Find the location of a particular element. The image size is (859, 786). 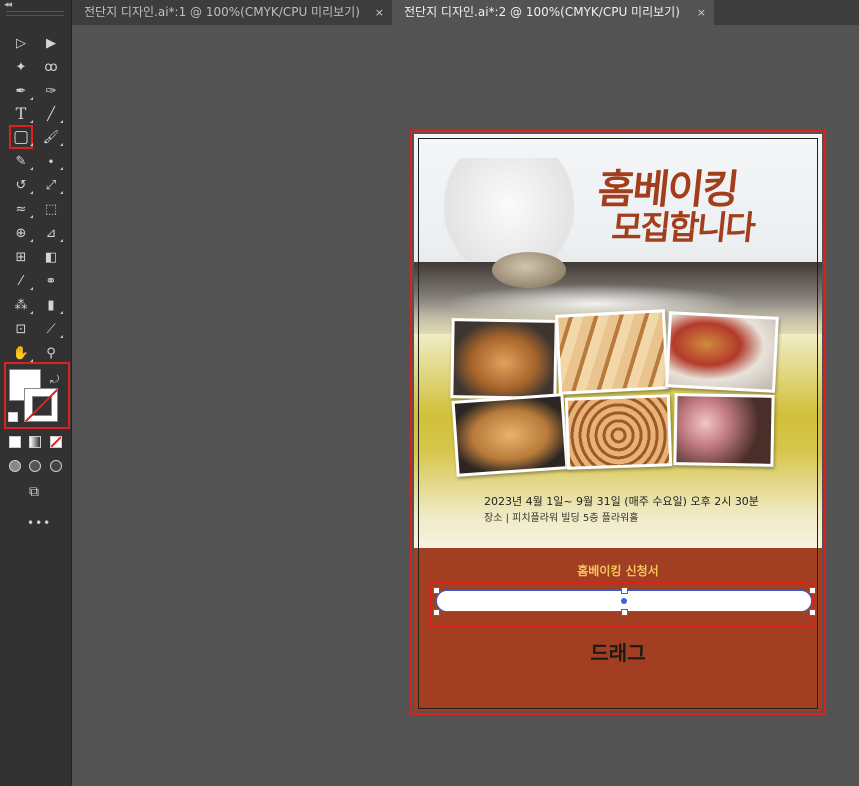

dough-ball is located at coordinates (529, 270).